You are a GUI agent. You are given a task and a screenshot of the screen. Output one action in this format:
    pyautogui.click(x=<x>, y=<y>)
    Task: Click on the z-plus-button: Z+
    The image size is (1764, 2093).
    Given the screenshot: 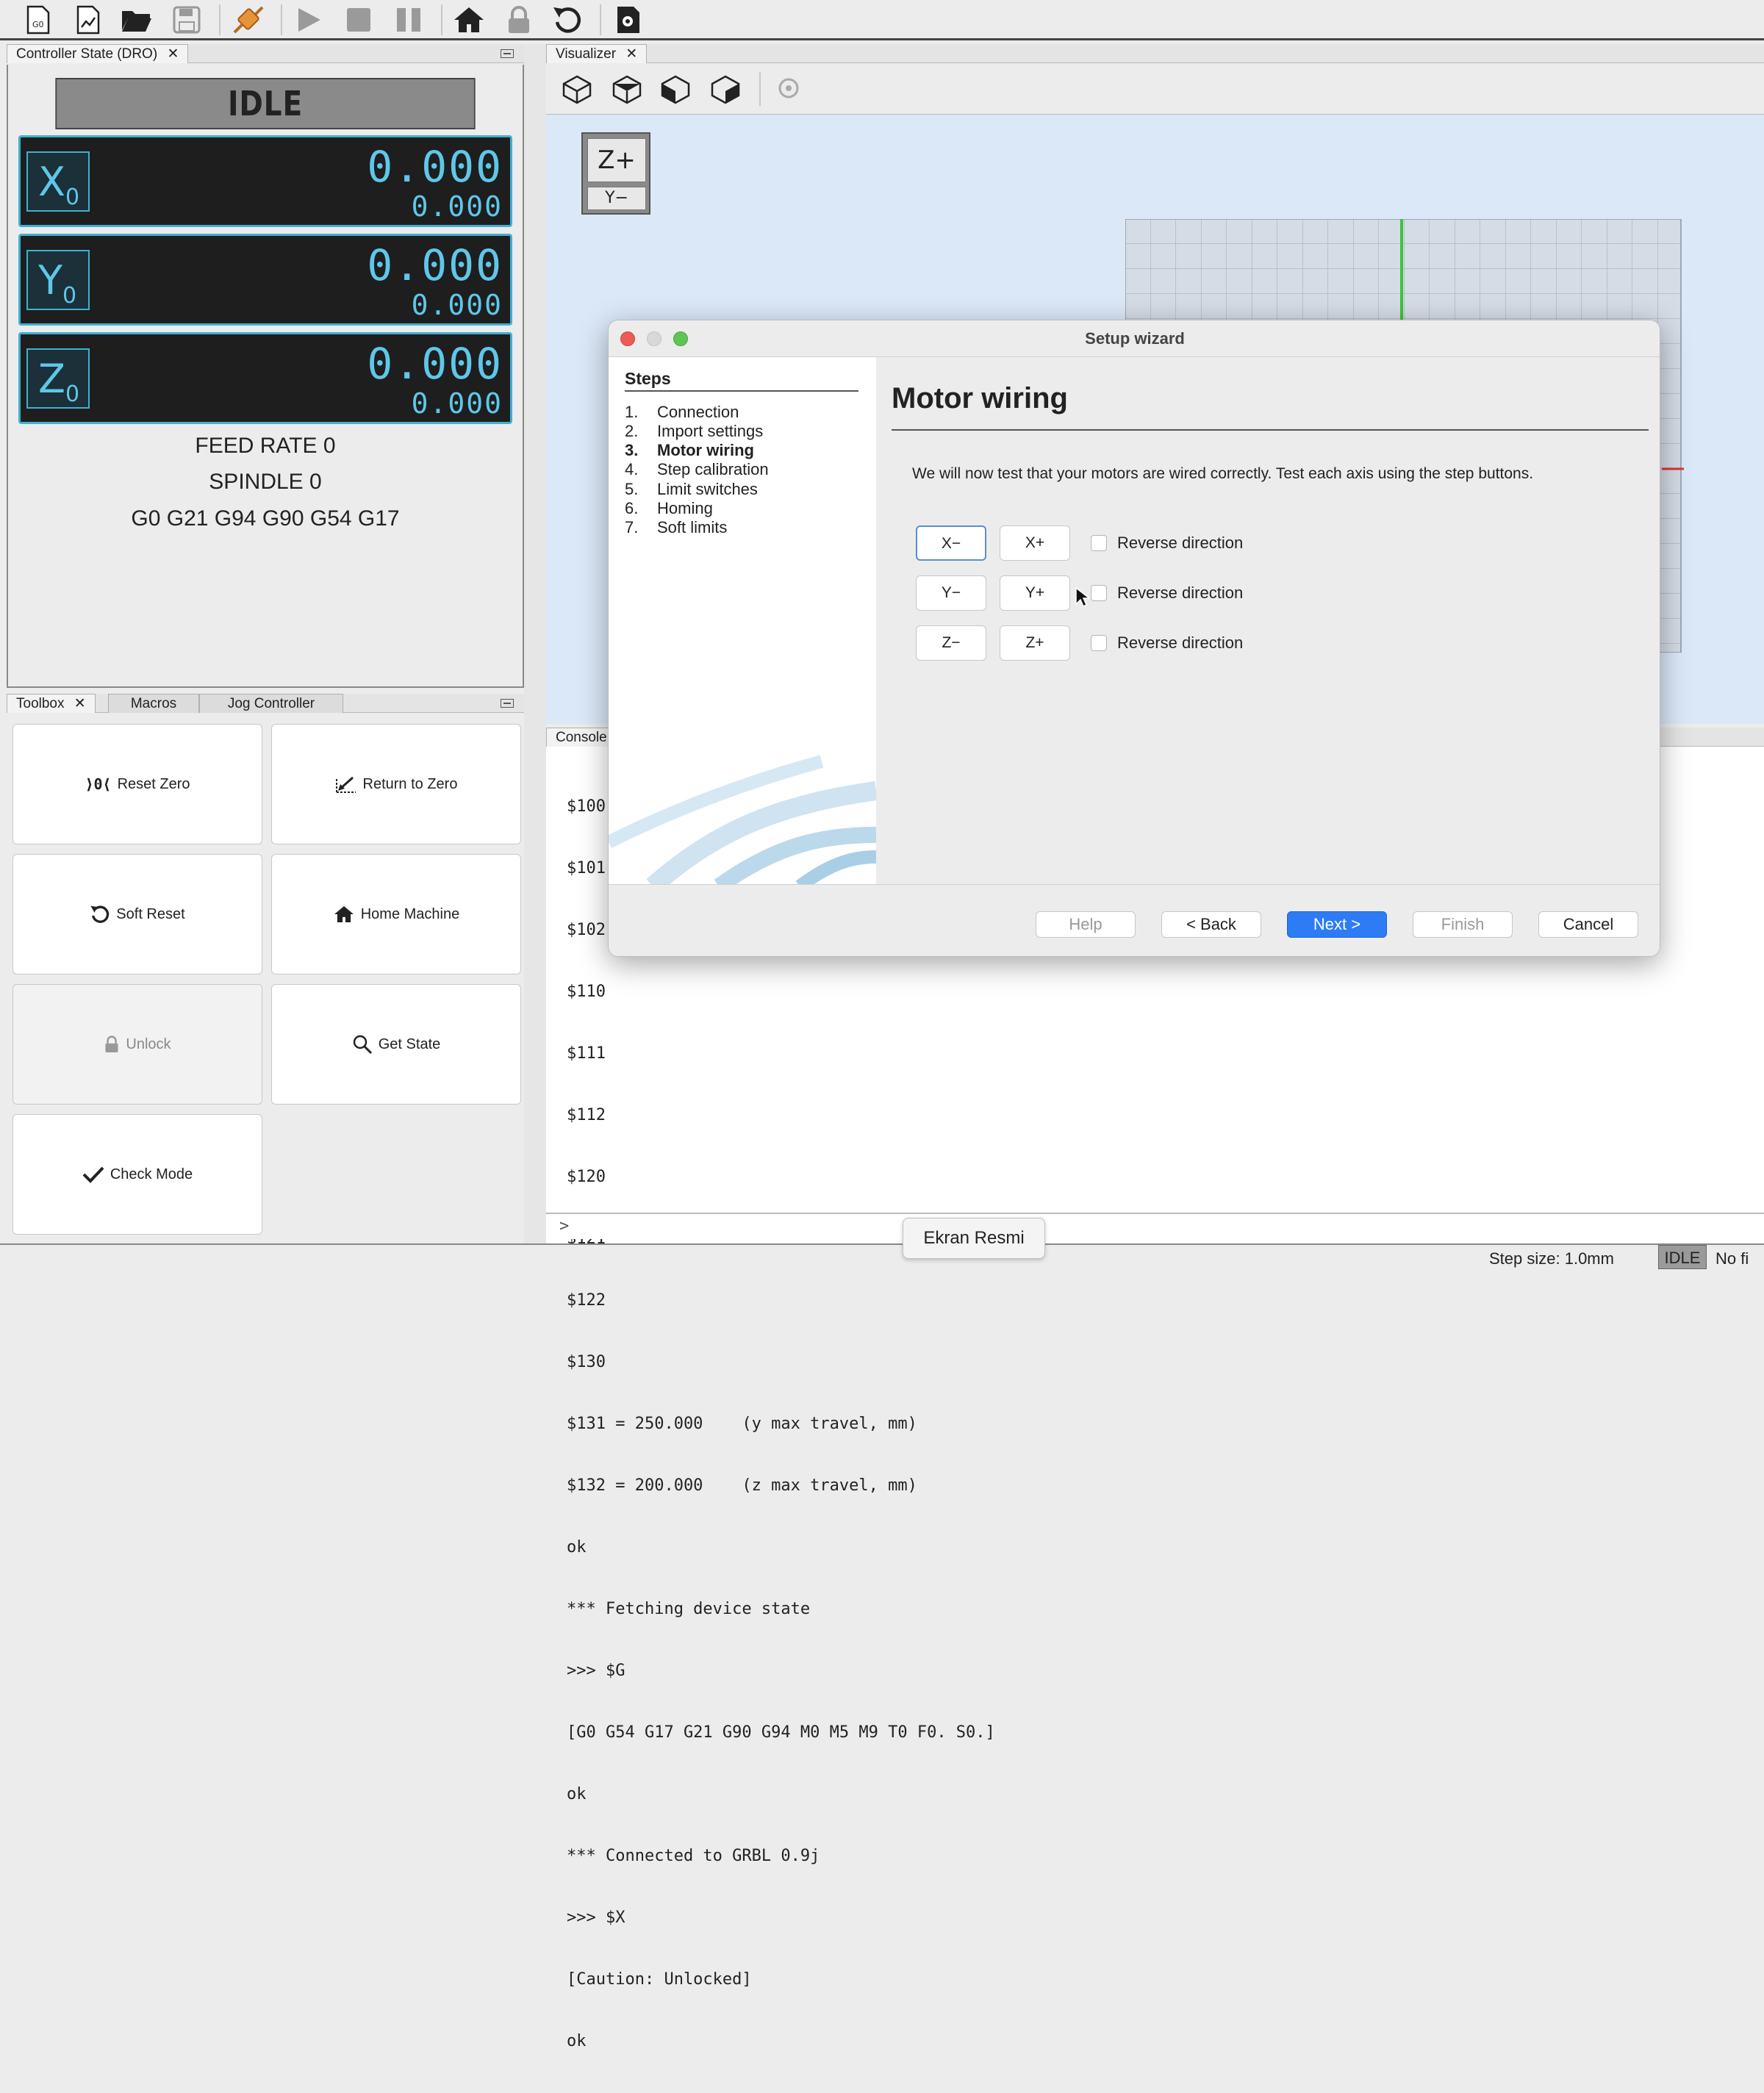 What is the action you would take?
    pyautogui.click(x=1035, y=643)
    